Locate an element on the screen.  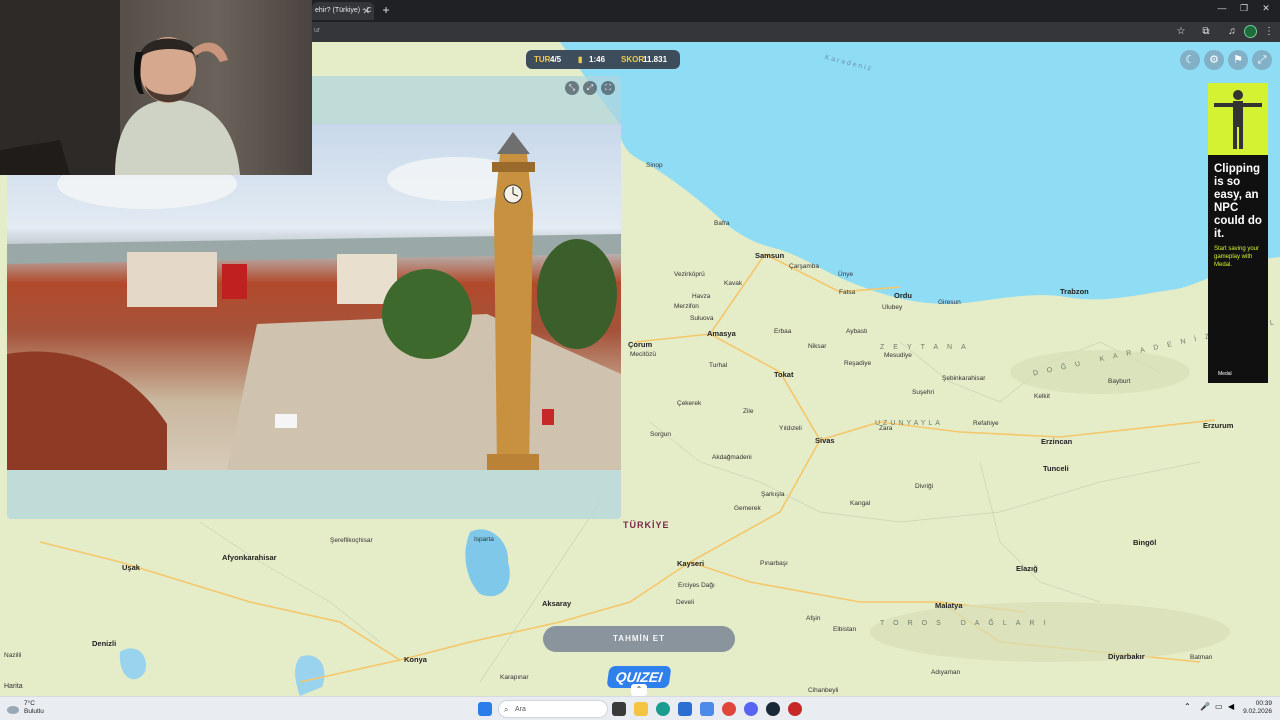
city-label: Yıldızeli is located at coordinates (790, 428).